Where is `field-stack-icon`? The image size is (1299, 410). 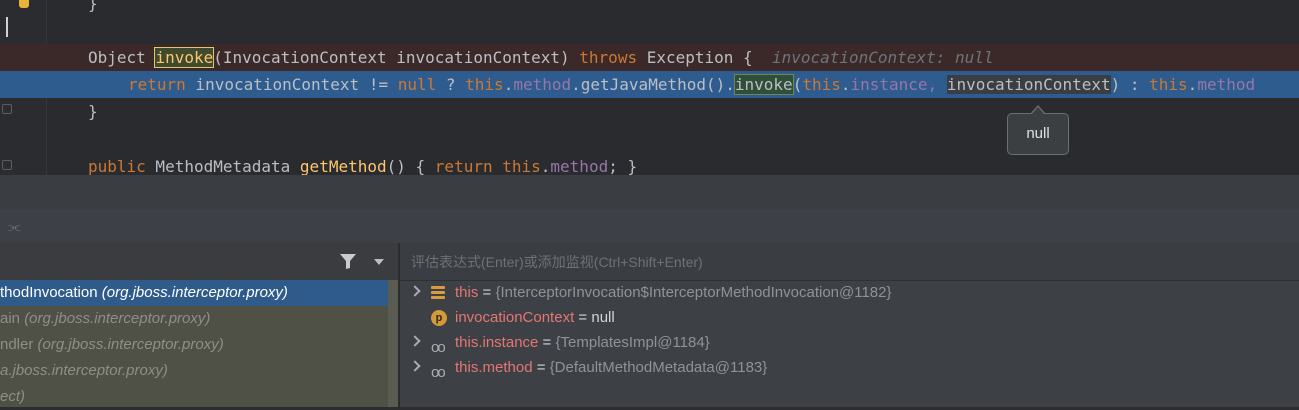
field-stack-icon is located at coordinates (438, 293).